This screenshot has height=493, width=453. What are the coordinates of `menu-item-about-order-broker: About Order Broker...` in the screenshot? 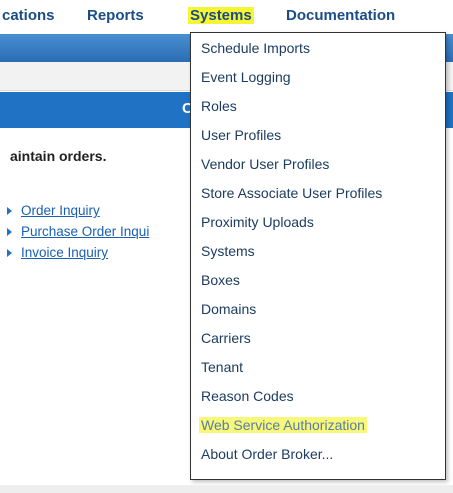 It's located at (318, 455).